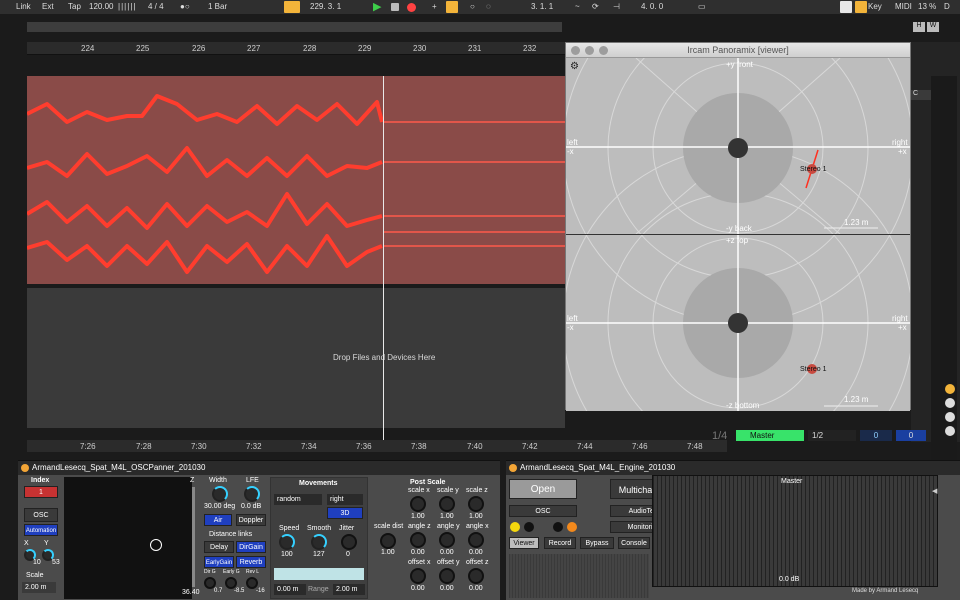 The width and height of the screenshot is (960, 600). Describe the element at coordinates (377, 6) in the screenshot. I see `play-icon: ▶` at that location.